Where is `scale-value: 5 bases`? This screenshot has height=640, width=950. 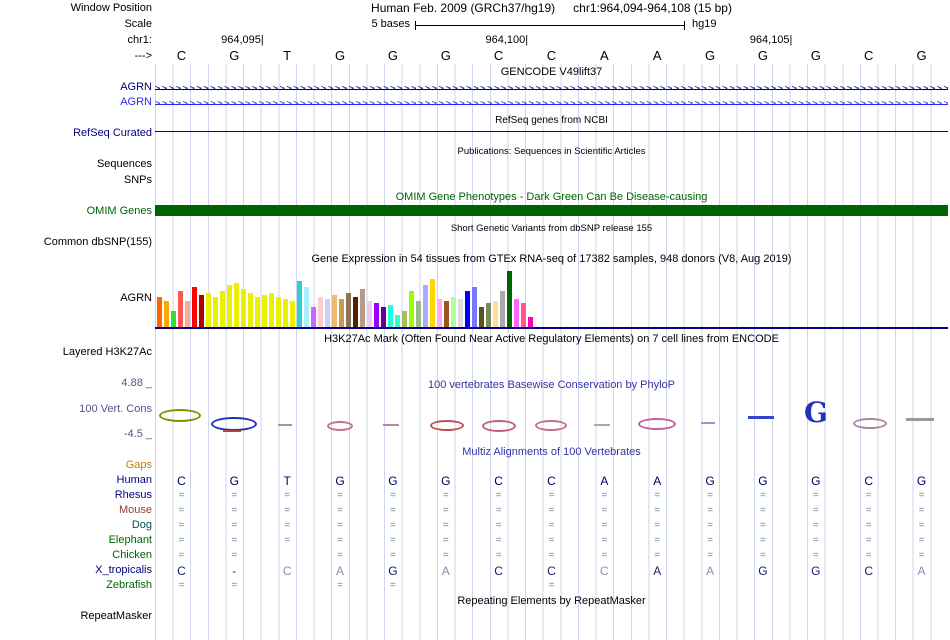 scale-value: 5 bases is located at coordinates (390, 24).